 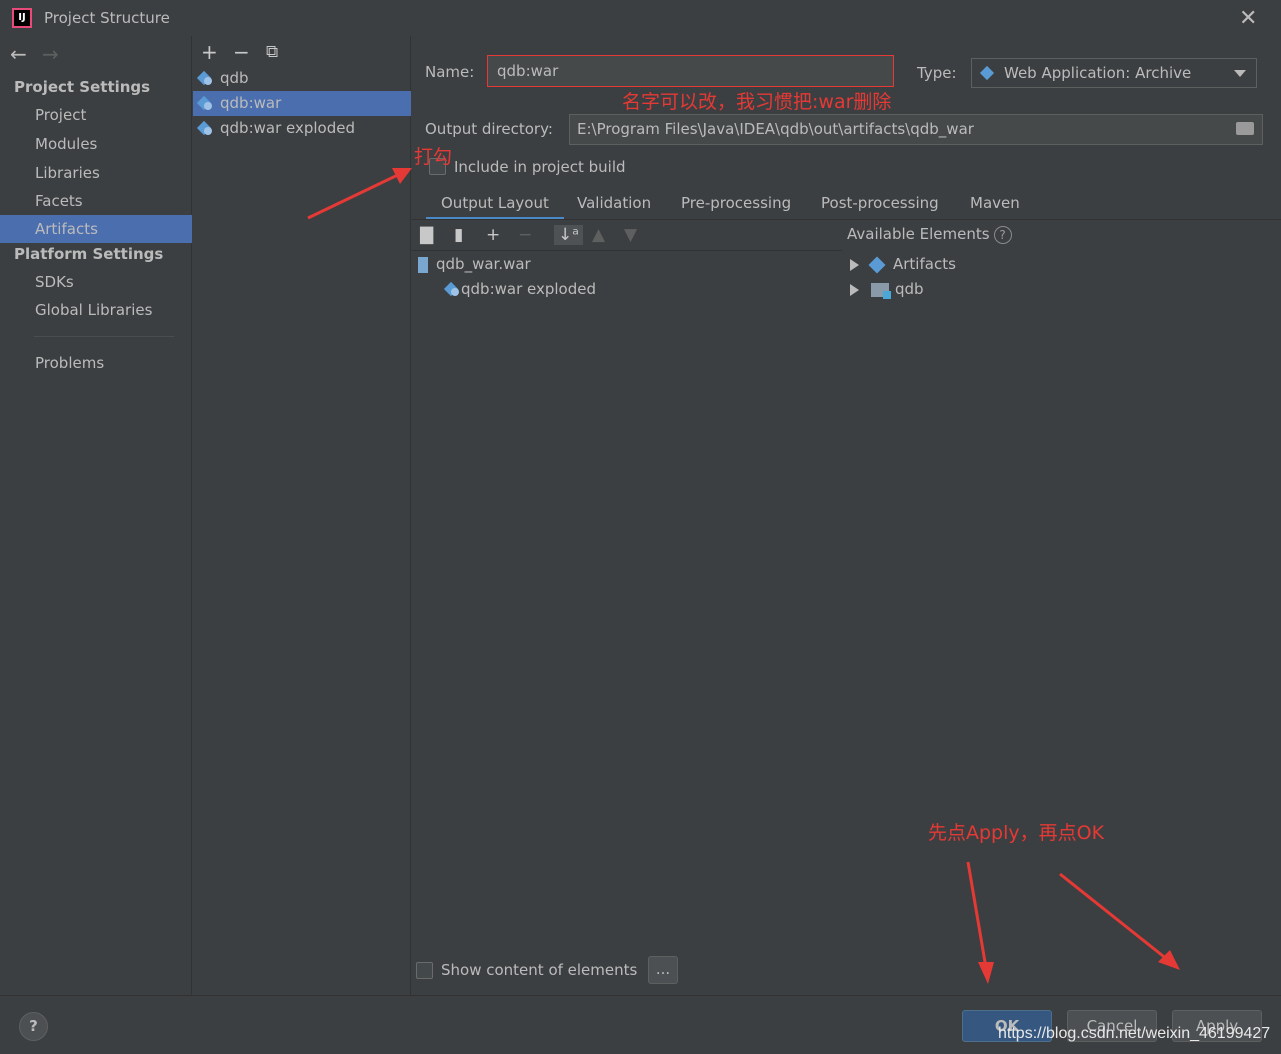 What do you see at coordinates (1114, 917) in the screenshot?
I see `arrow-to-apply` at bounding box center [1114, 917].